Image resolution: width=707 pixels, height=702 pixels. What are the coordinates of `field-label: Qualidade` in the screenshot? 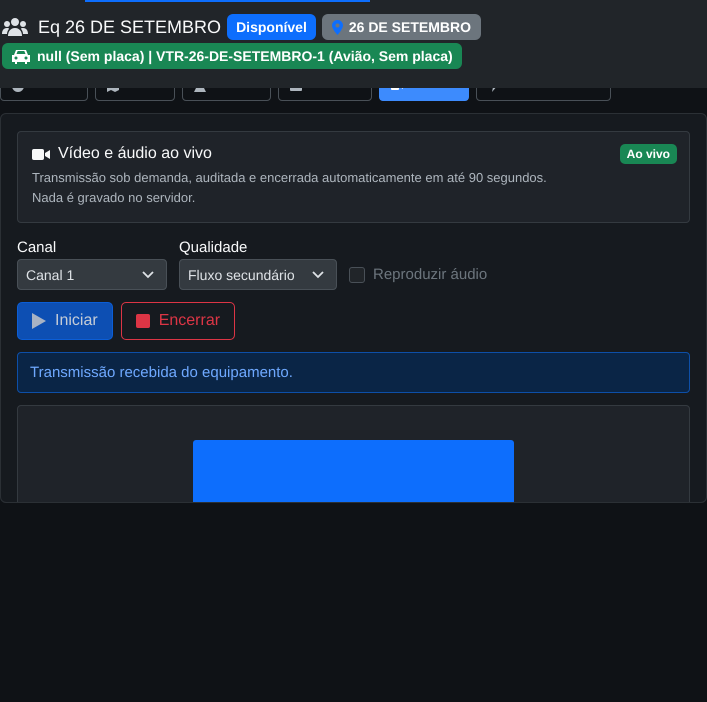 It's located at (213, 247).